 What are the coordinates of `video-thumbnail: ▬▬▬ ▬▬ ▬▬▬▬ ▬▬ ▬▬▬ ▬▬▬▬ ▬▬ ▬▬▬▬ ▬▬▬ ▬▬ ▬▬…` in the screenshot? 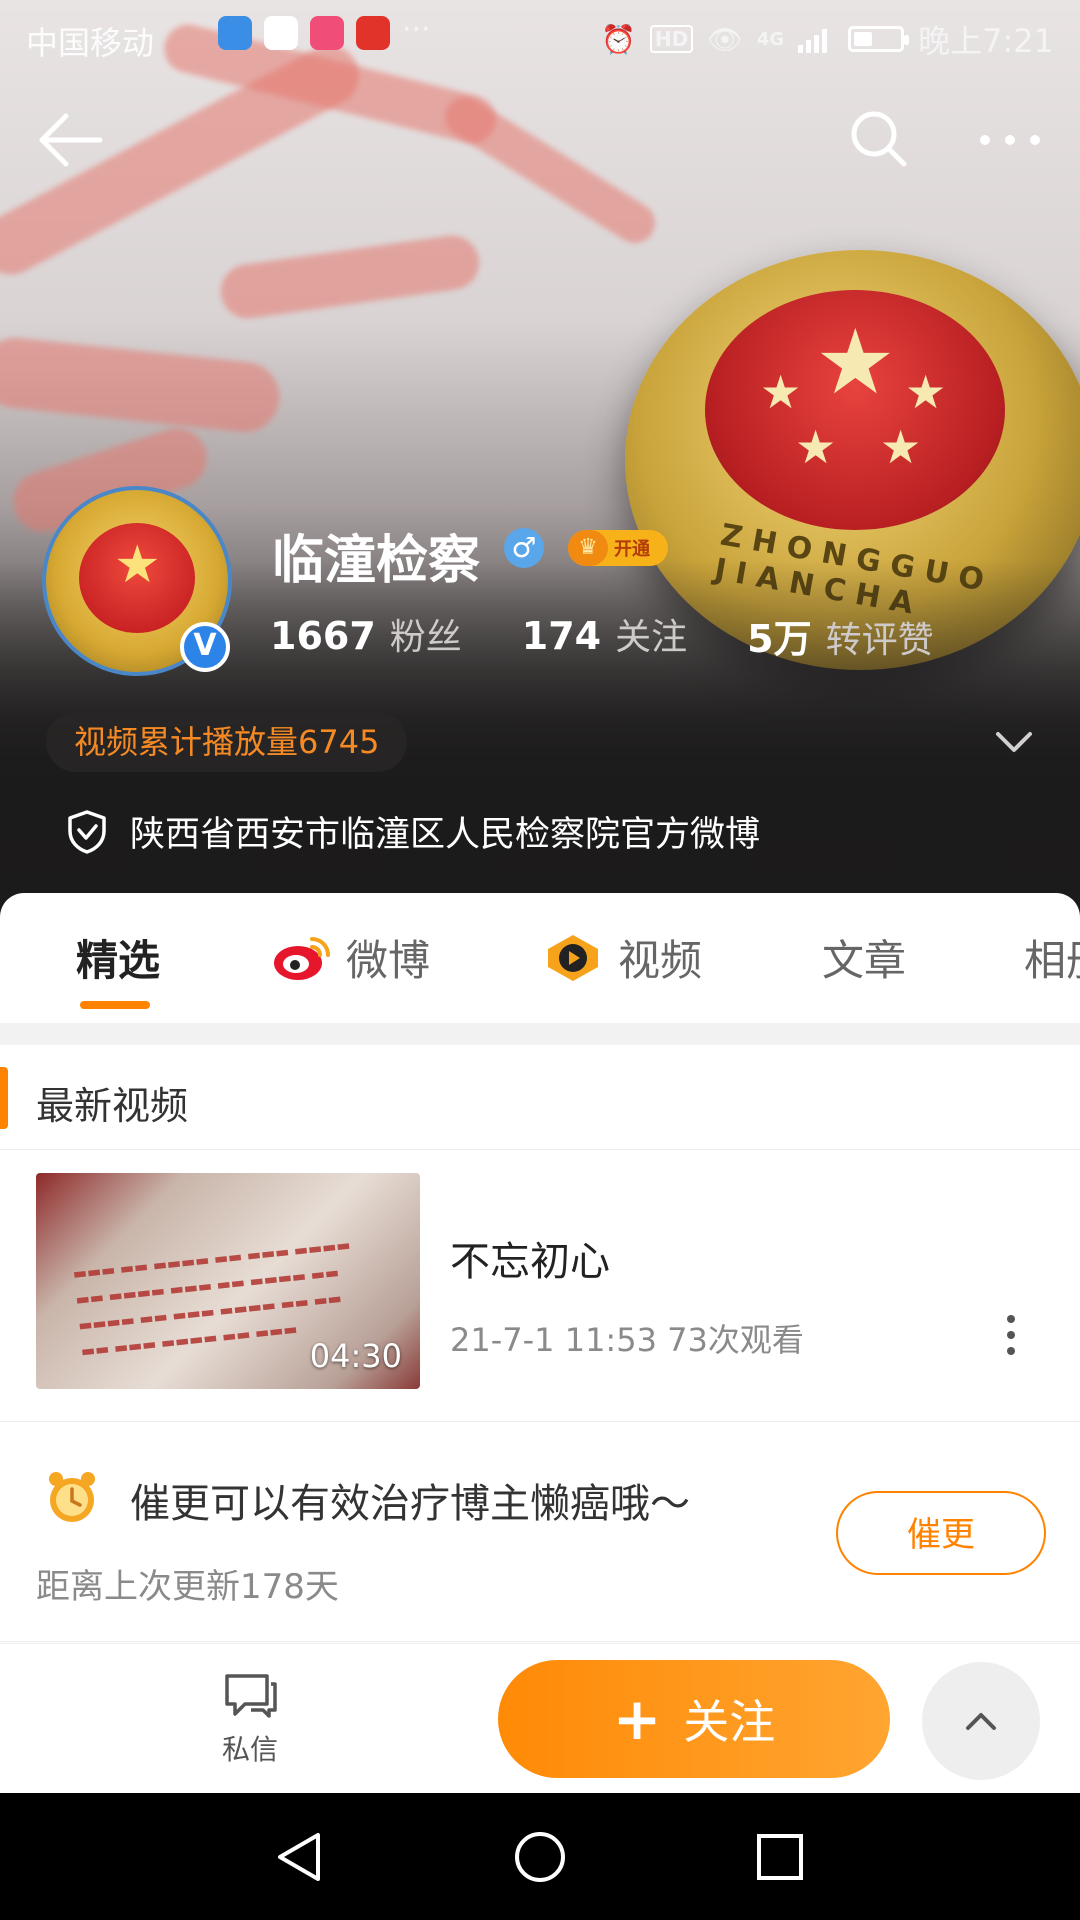 It's located at (228, 1281).